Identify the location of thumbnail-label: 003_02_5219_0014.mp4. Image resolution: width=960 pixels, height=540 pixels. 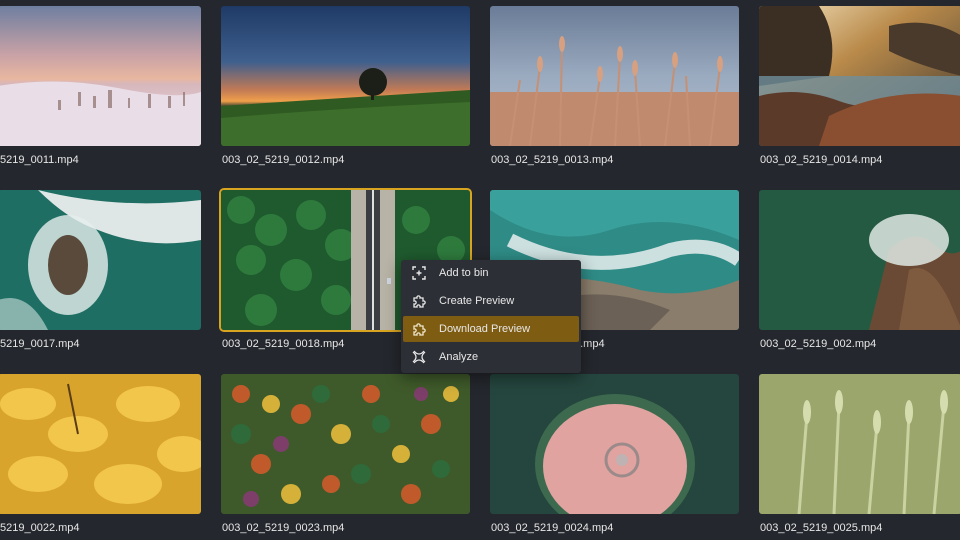
(821, 160).